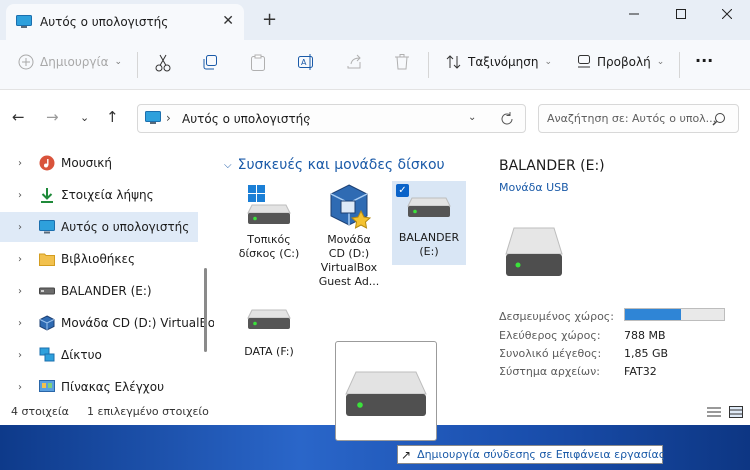 This screenshot has width=750, height=470. What do you see at coordinates (269, 204) in the screenshot?
I see `local-disk-icon` at bounding box center [269, 204].